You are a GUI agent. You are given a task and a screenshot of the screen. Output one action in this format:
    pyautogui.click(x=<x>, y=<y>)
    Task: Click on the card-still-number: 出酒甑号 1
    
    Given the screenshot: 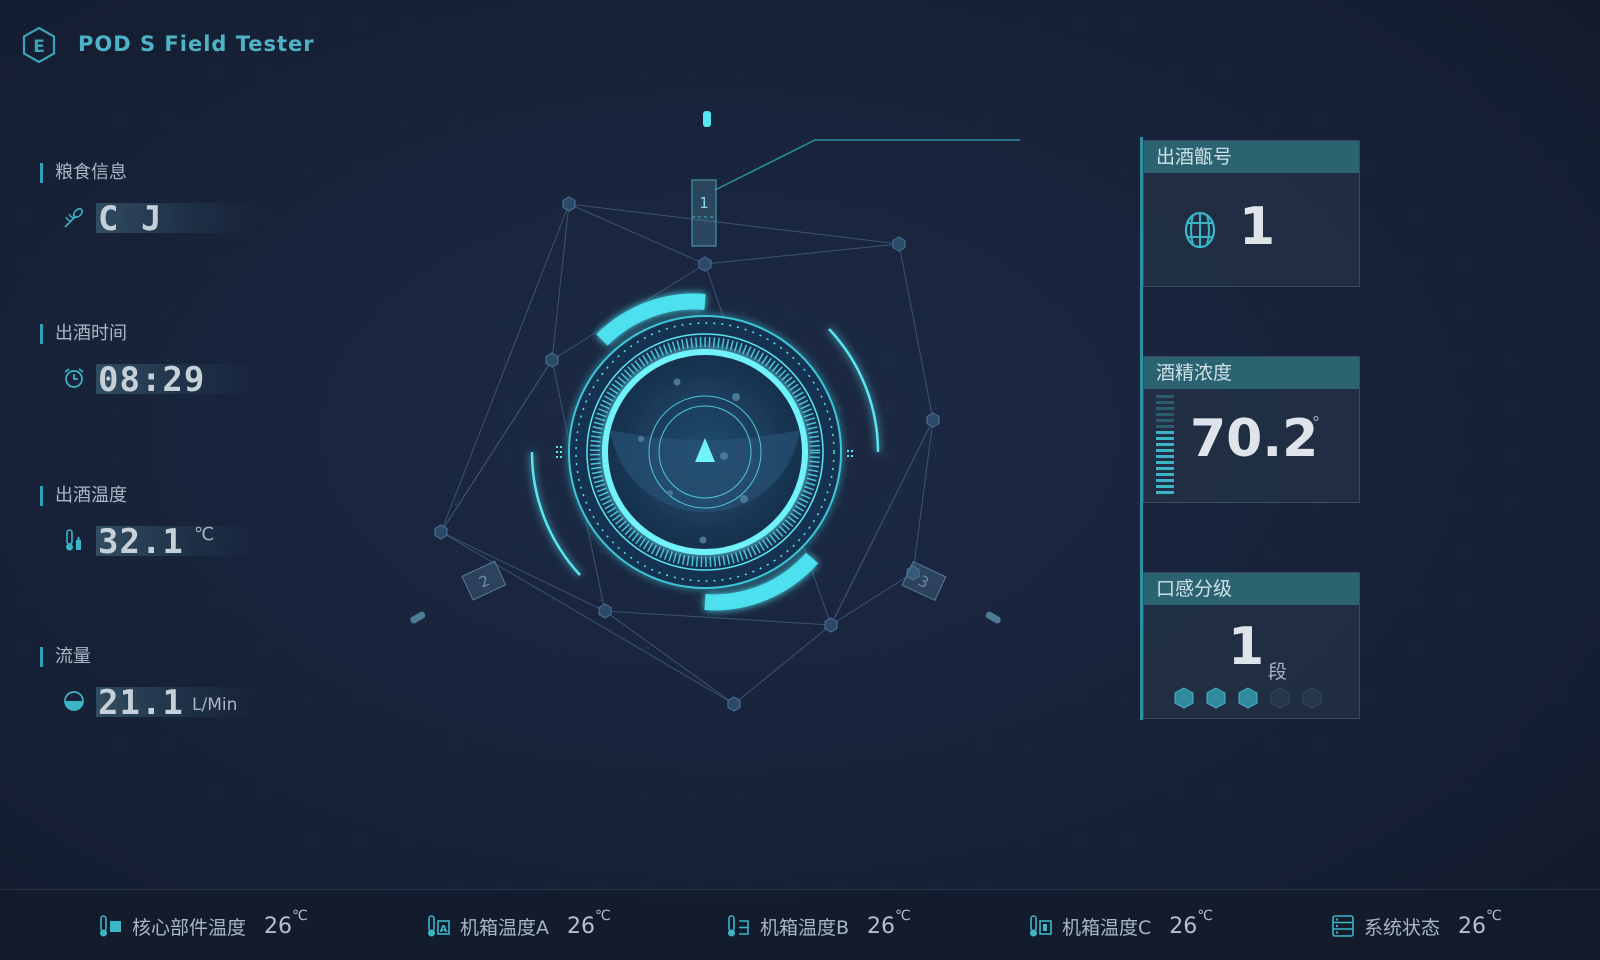 What is the action you would take?
    pyautogui.click(x=1251, y=213)
    